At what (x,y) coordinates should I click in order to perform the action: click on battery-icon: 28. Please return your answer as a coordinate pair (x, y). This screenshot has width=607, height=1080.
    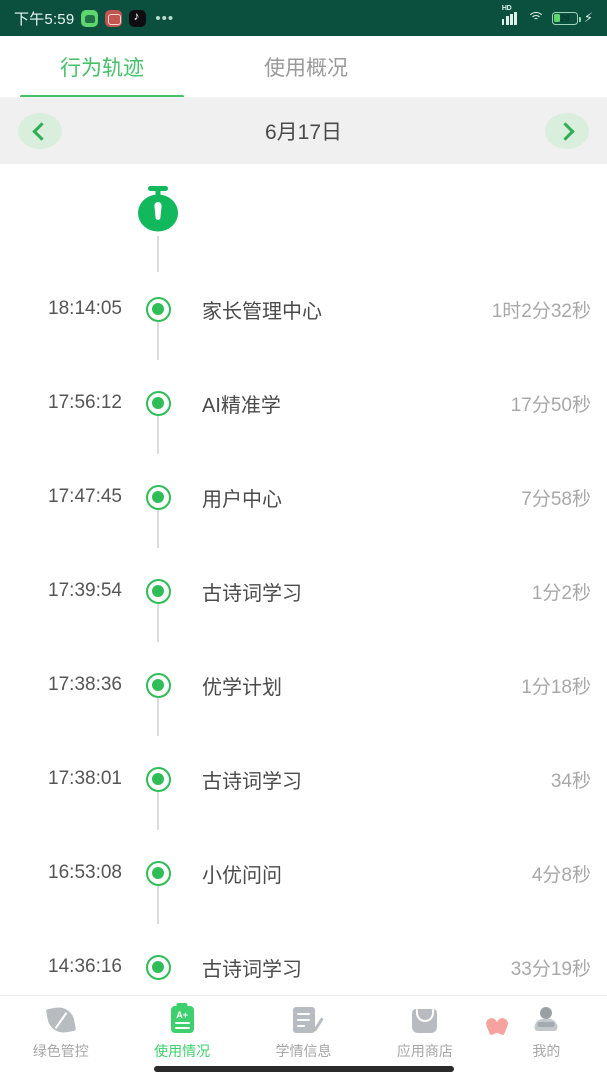
    Looking at the image, I should click on (566, 18).